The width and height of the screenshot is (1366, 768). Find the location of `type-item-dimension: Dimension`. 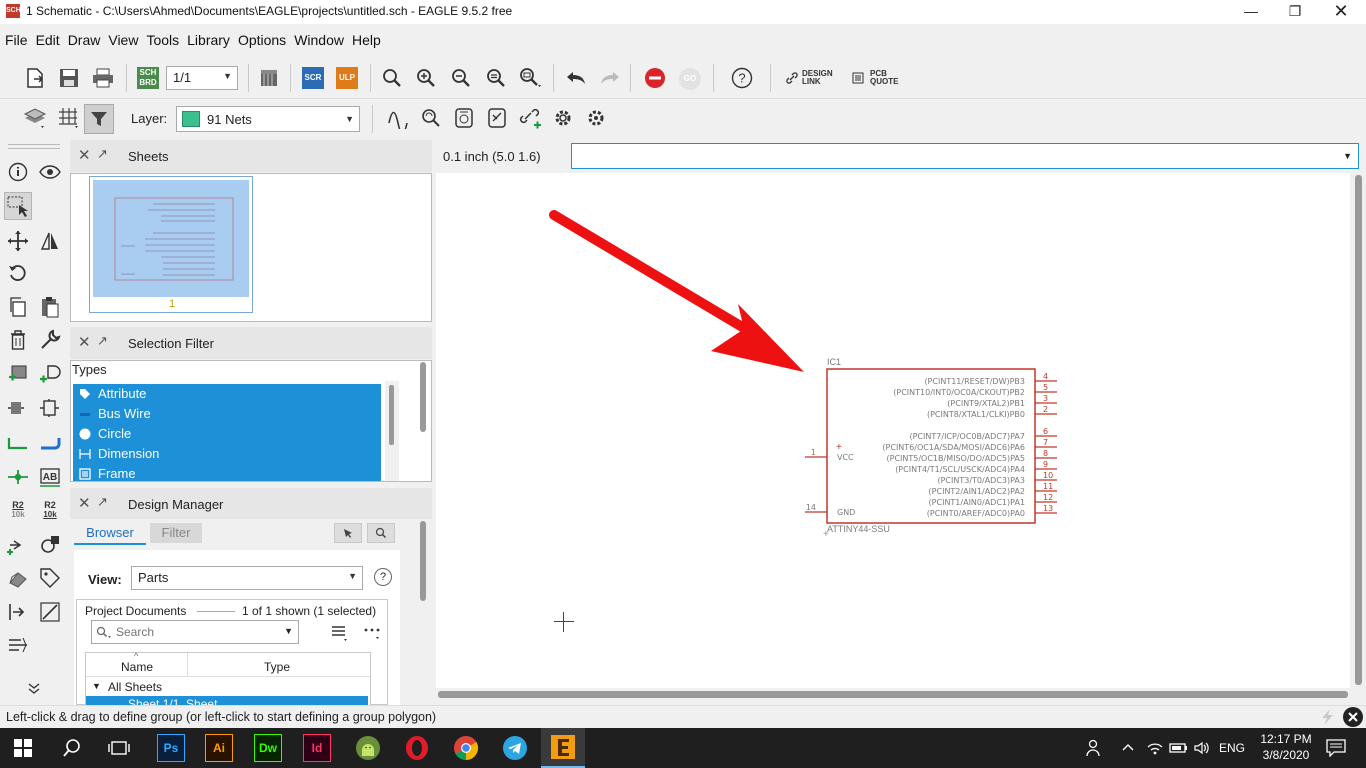

type-item-dimension: Dimension is located at coordinates (227, 454).